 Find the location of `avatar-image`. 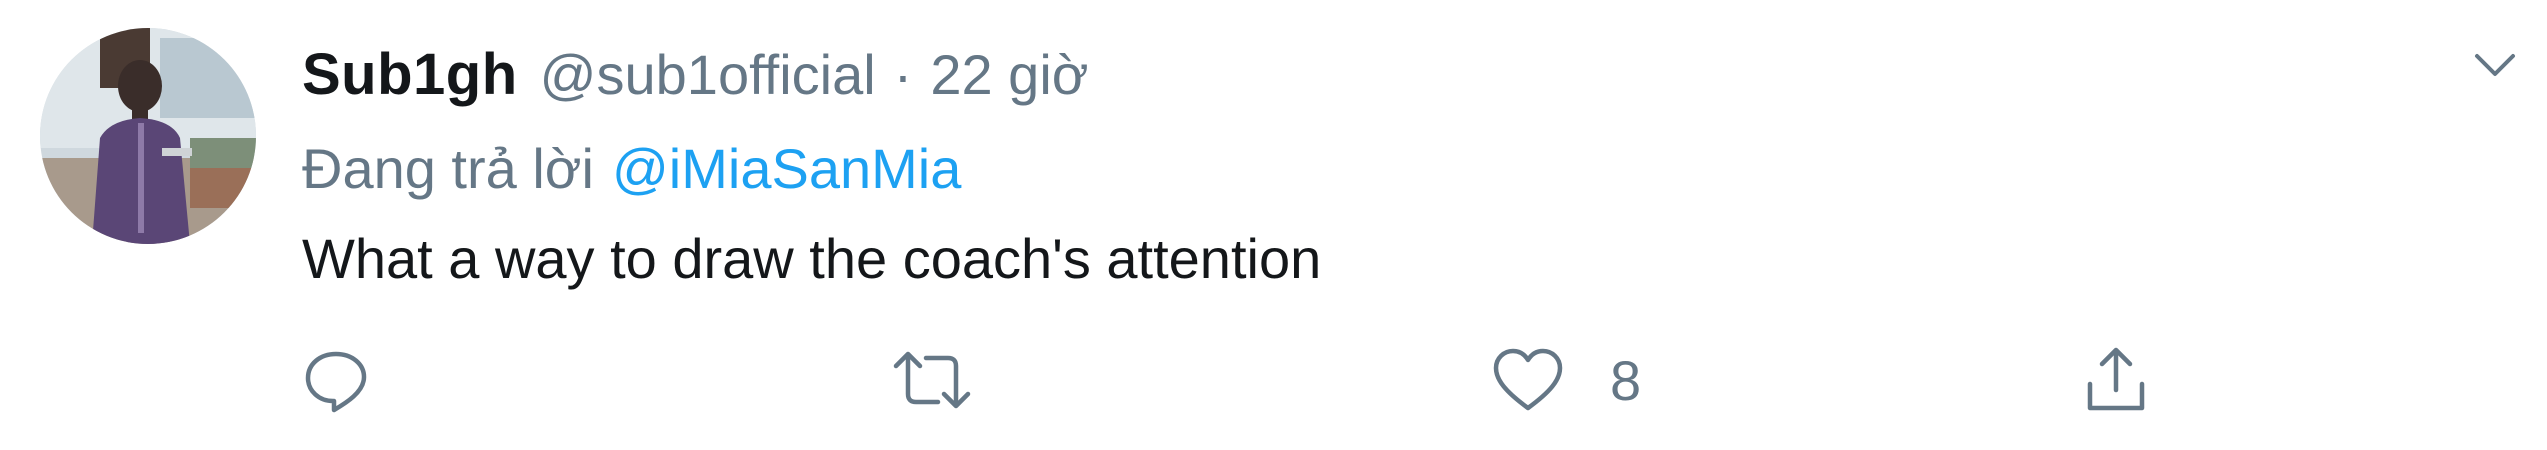

avatar-image is located at coordinates (148, 136).